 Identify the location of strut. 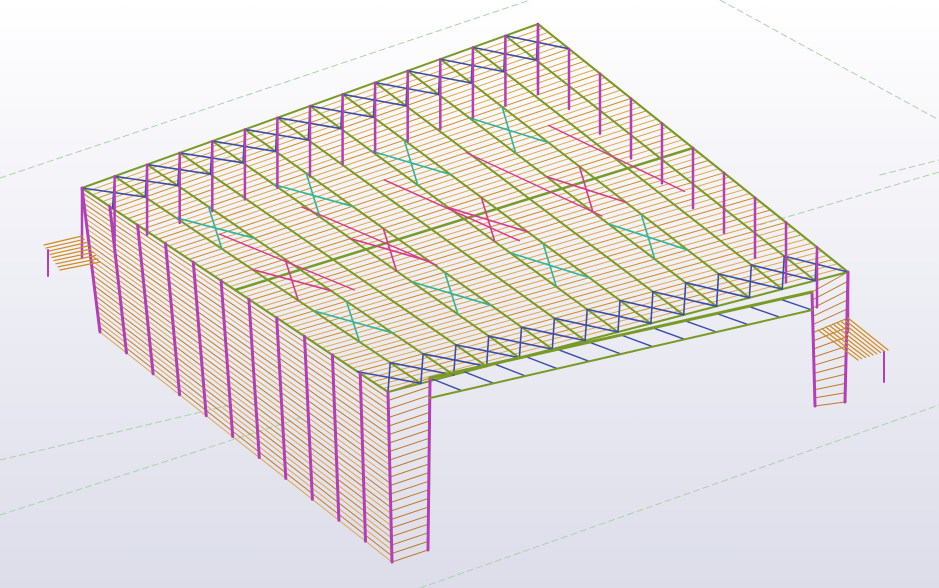
(369, 236).